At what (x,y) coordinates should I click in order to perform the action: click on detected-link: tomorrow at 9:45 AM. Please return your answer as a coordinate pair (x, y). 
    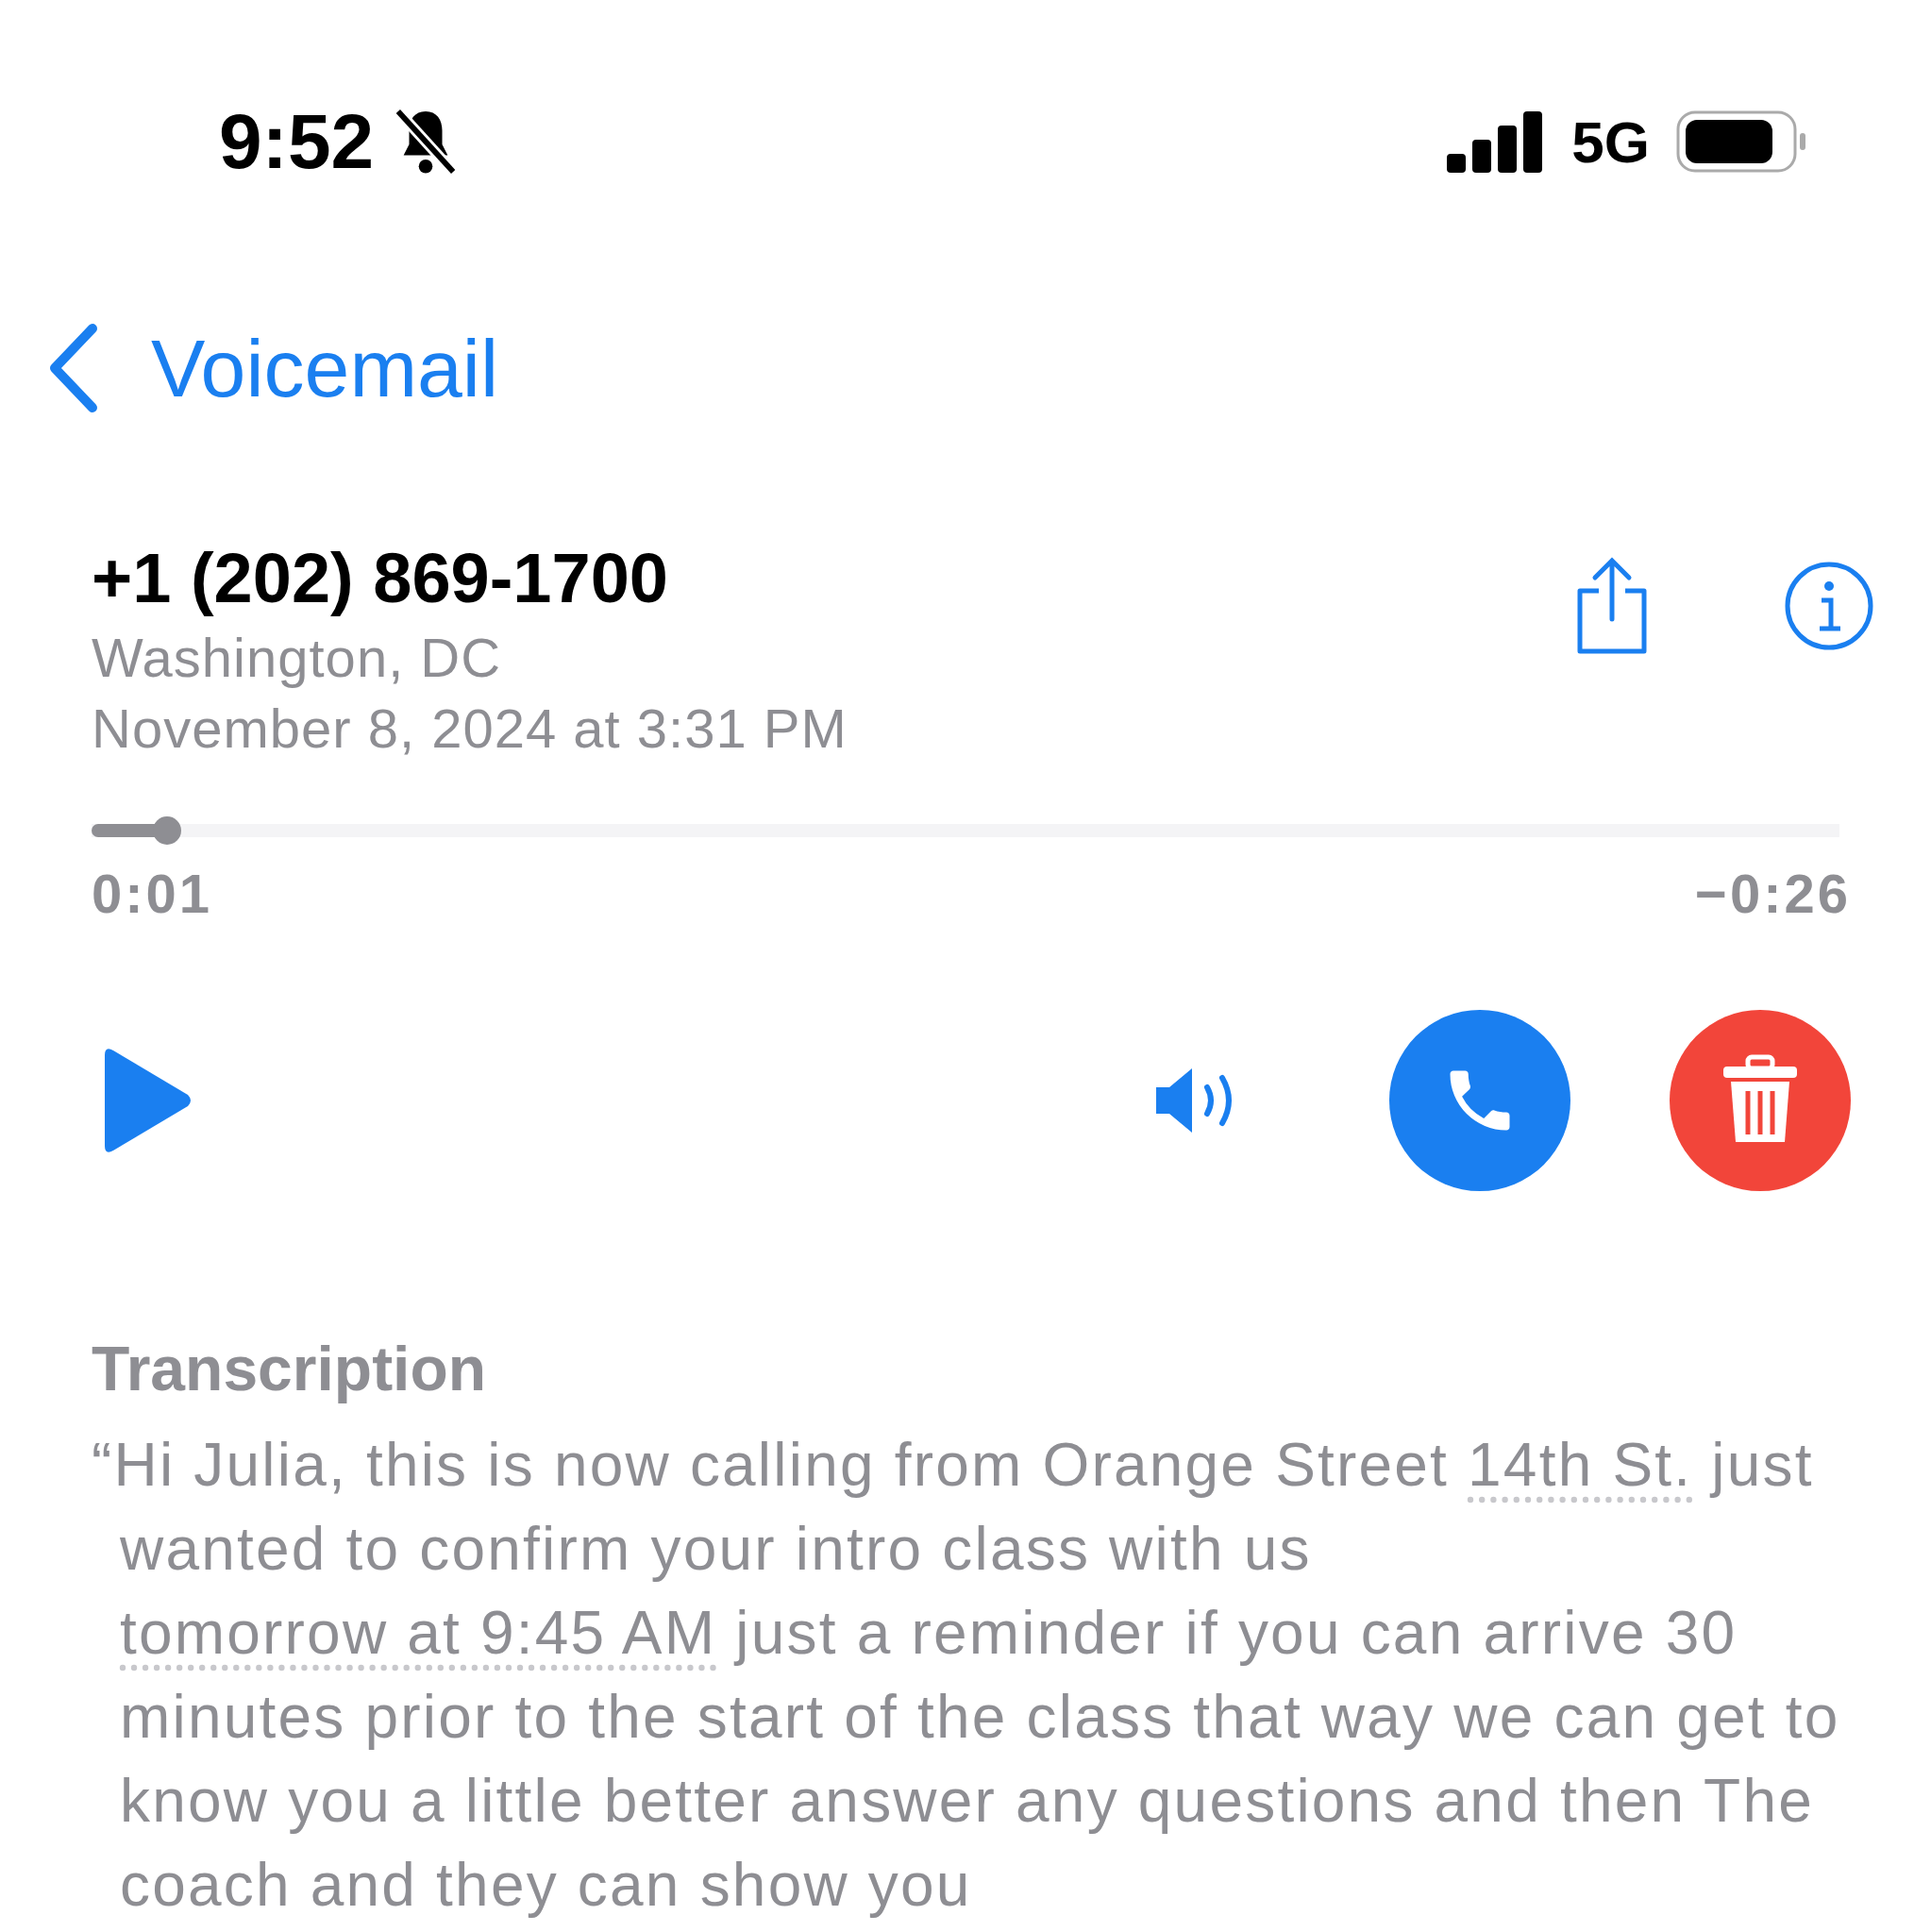
    Looking at the image, I should click on (418, 1633).